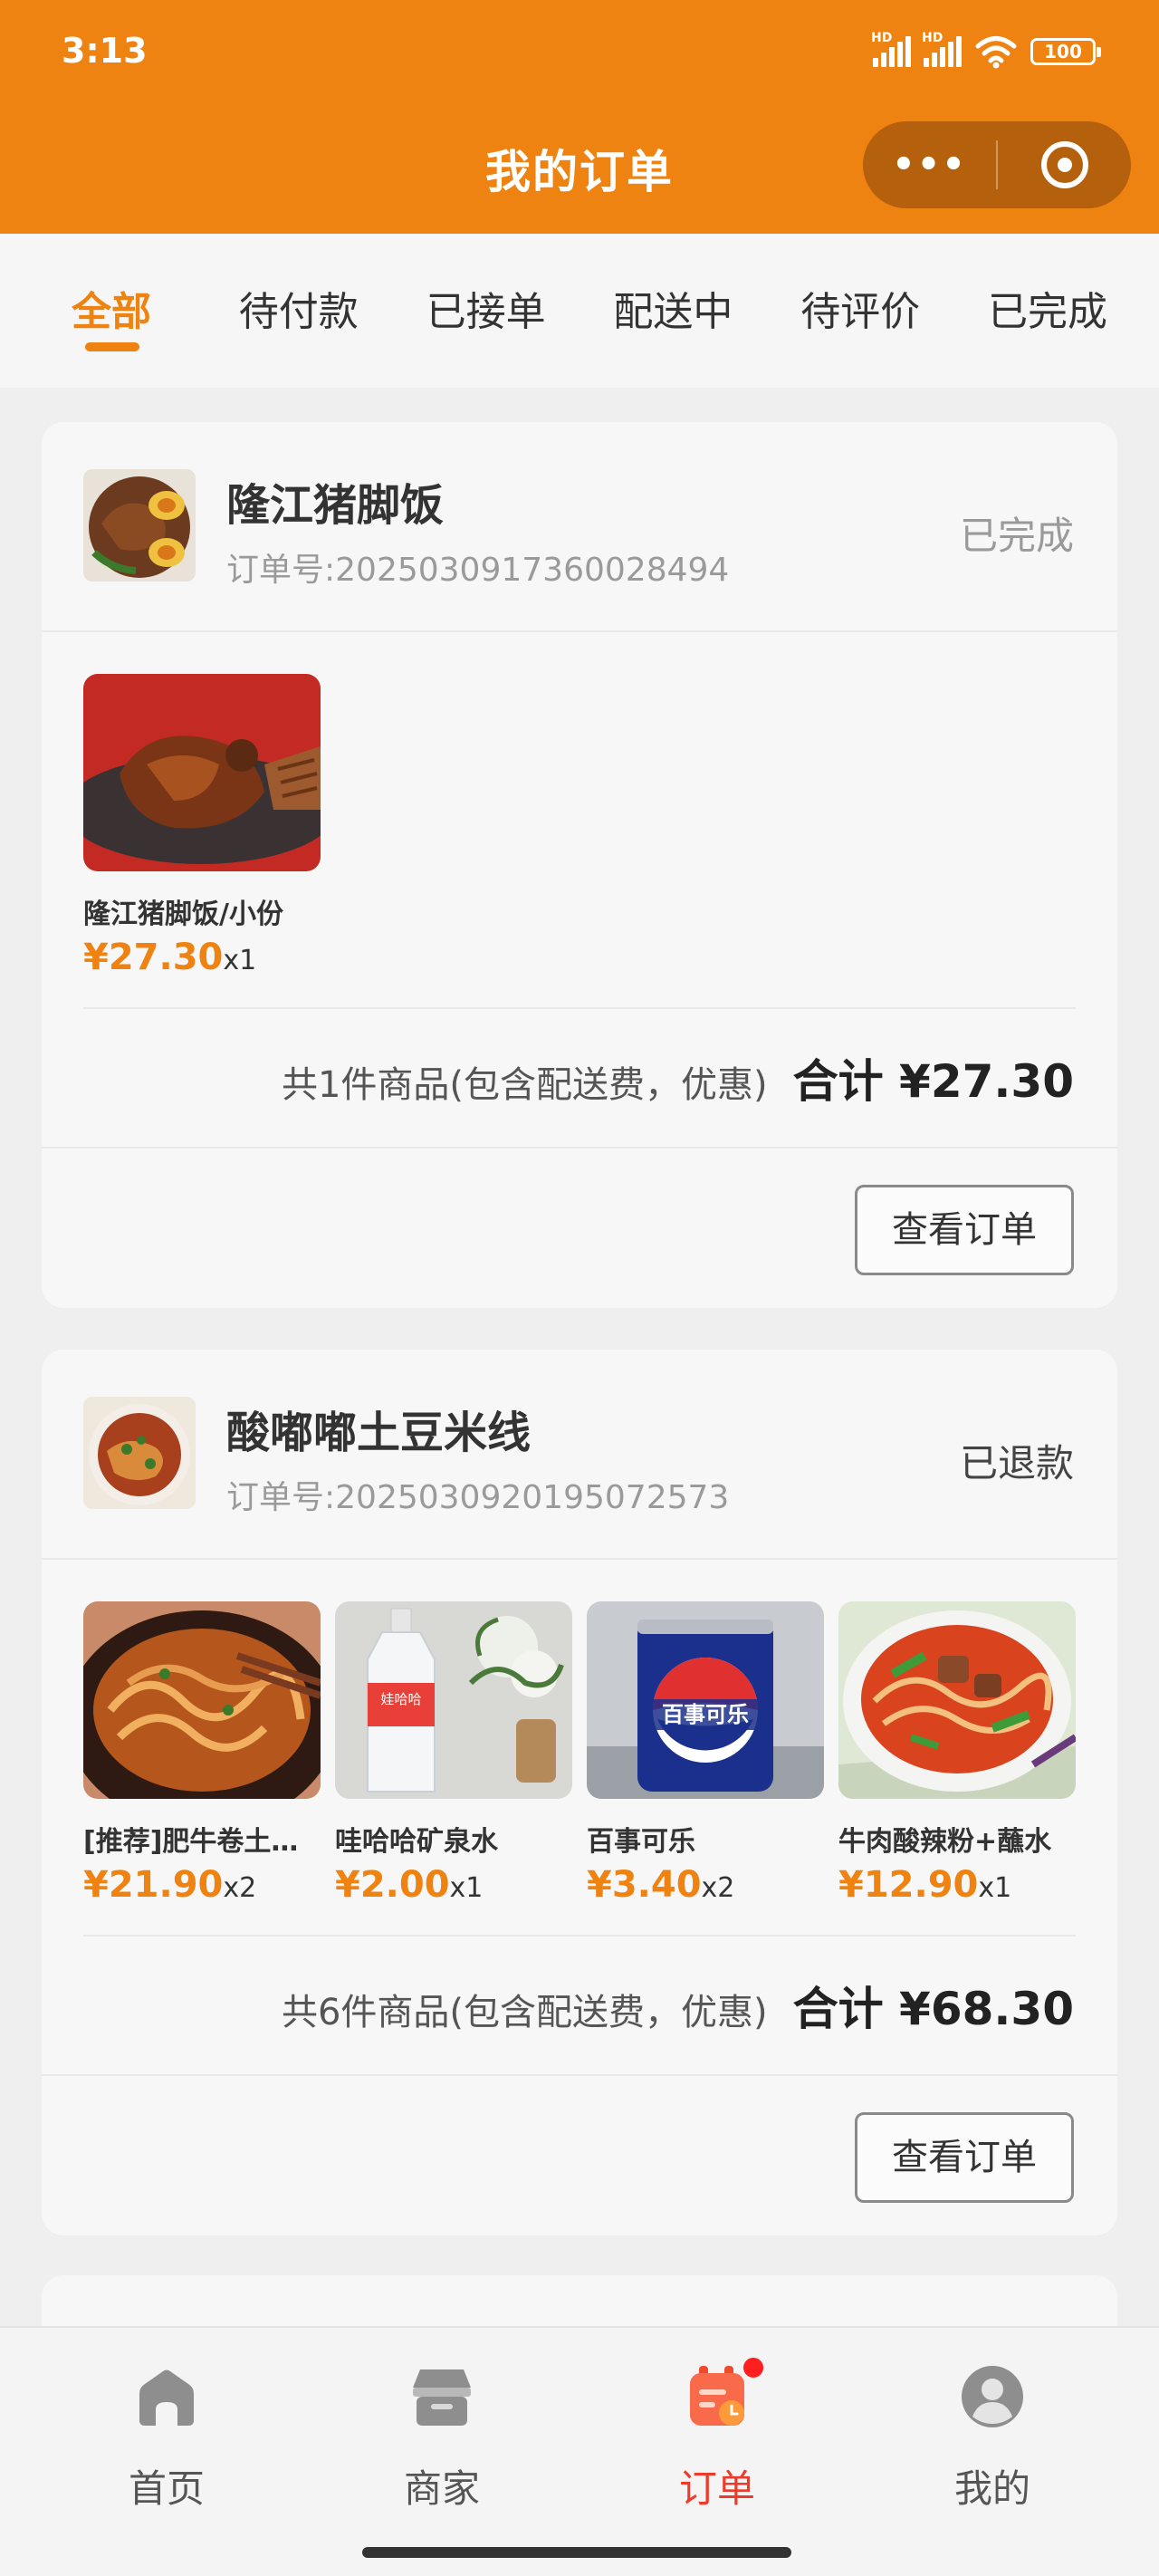 The height and width of the screenshot is (2576, 1159). What do you see at coordinates (579, 2451) in the screenshot?
I see `bottom-tab-bar: 首页 商家 订单 我的` at bounding box center [579, 2451].